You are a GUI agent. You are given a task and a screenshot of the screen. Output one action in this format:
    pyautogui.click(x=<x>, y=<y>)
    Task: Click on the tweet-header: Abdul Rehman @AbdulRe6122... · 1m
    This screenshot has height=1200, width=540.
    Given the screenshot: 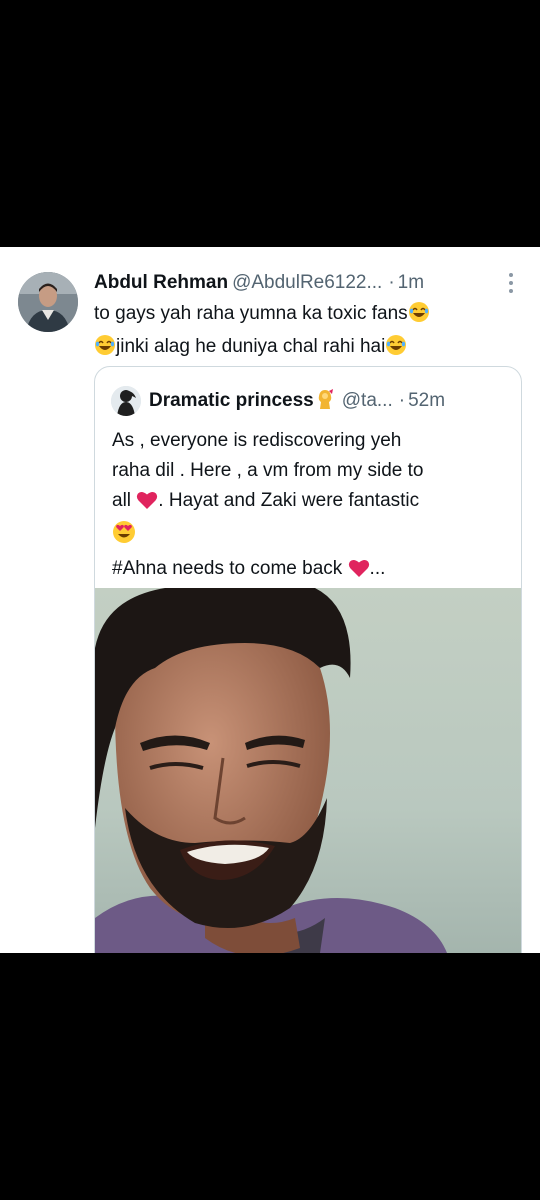 What is the action you would take?
    pyautogui.click(x=304, y=283)
    